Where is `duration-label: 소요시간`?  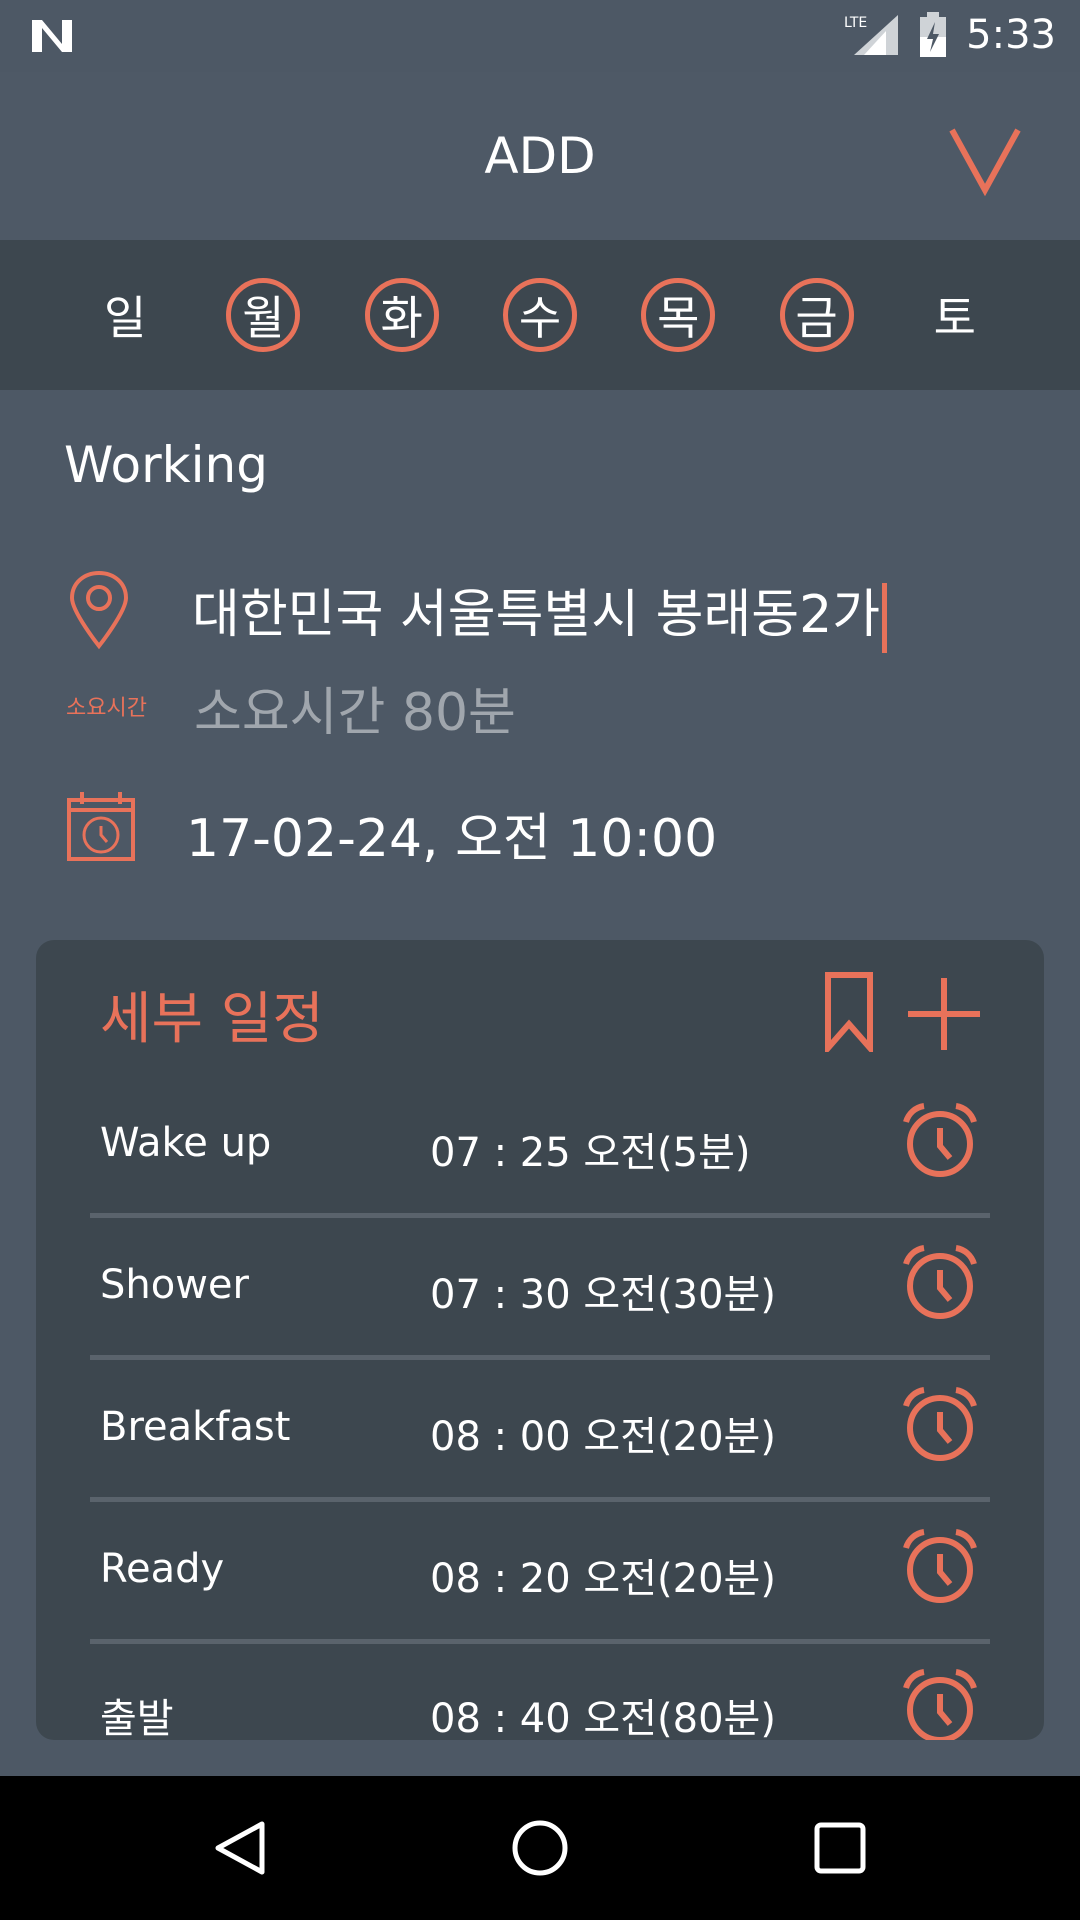 duration-label: 소요시간 is located at coordinates (106, 708).